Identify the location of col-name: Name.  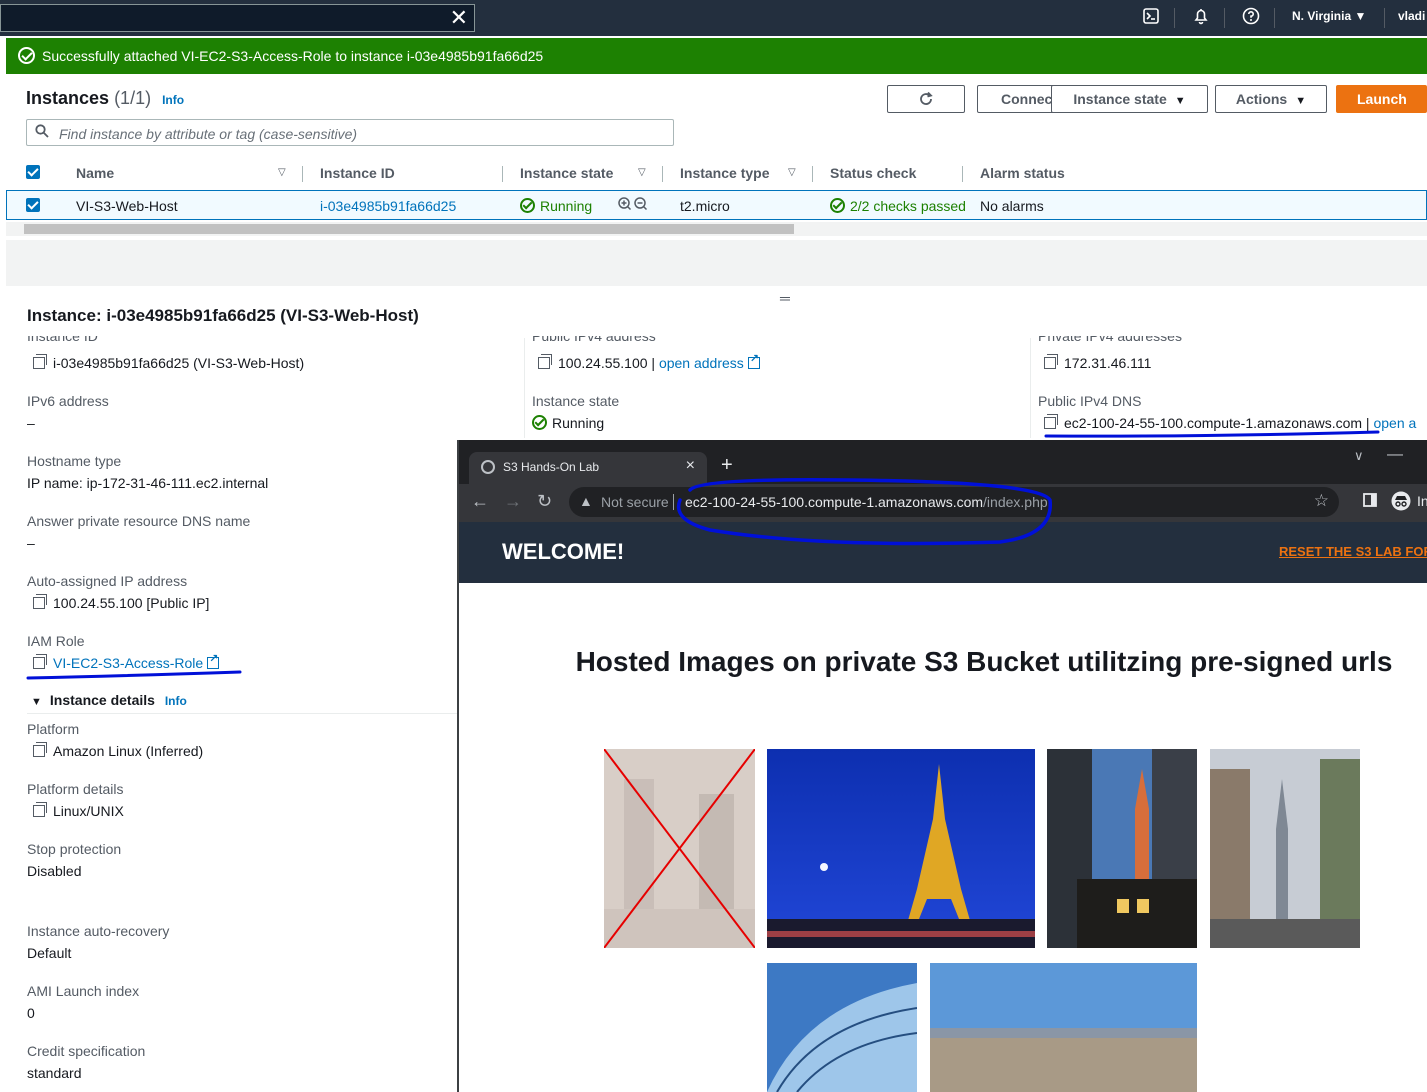
(95, 173).